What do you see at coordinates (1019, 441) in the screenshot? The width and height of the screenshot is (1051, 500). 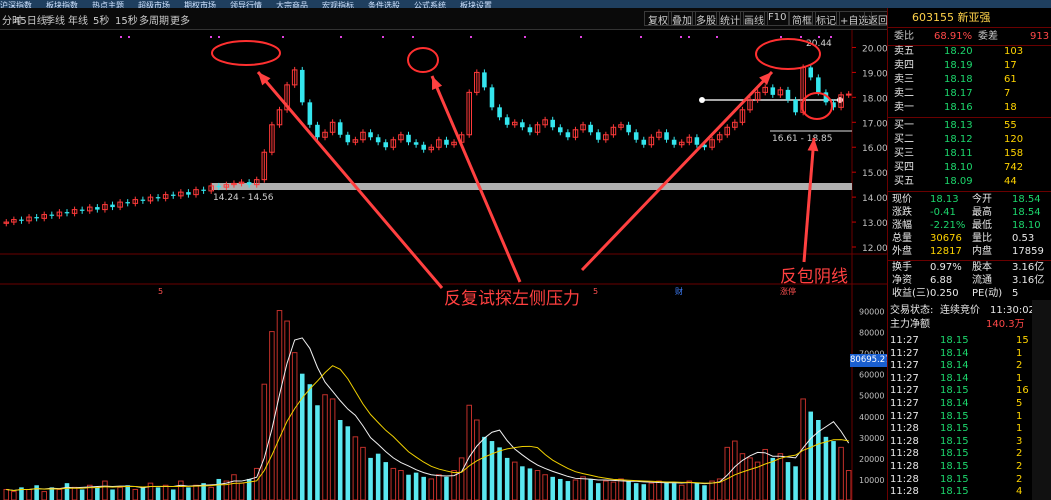 I see `trade-volume: 3` at bounding box center [1019, 441].